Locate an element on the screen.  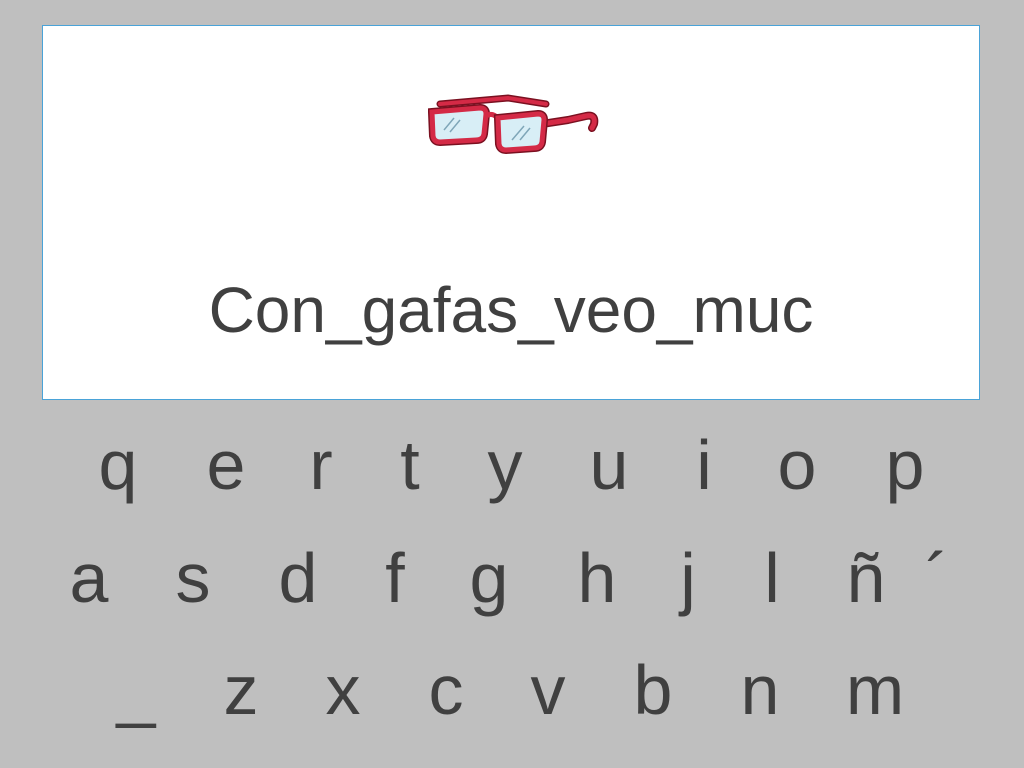
key-z: z is located at coordinates (241, 690).